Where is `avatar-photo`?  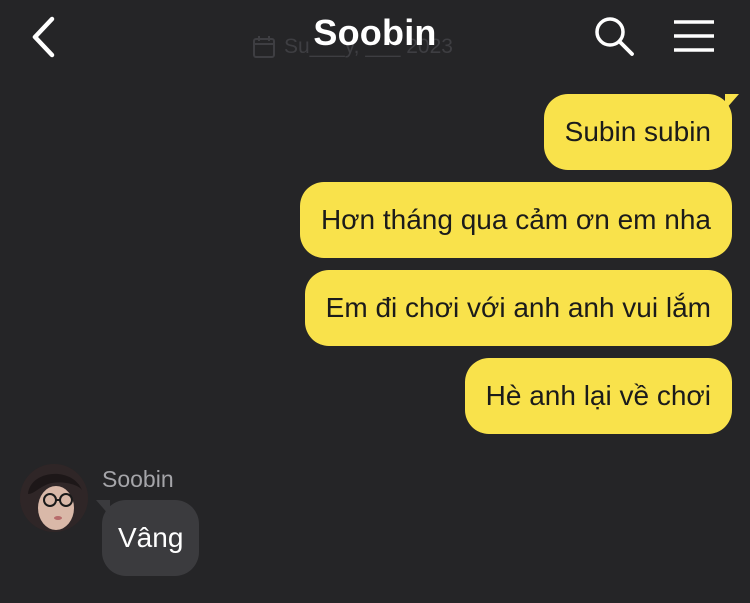
avatar-photo is located at coordinates (54, 498).